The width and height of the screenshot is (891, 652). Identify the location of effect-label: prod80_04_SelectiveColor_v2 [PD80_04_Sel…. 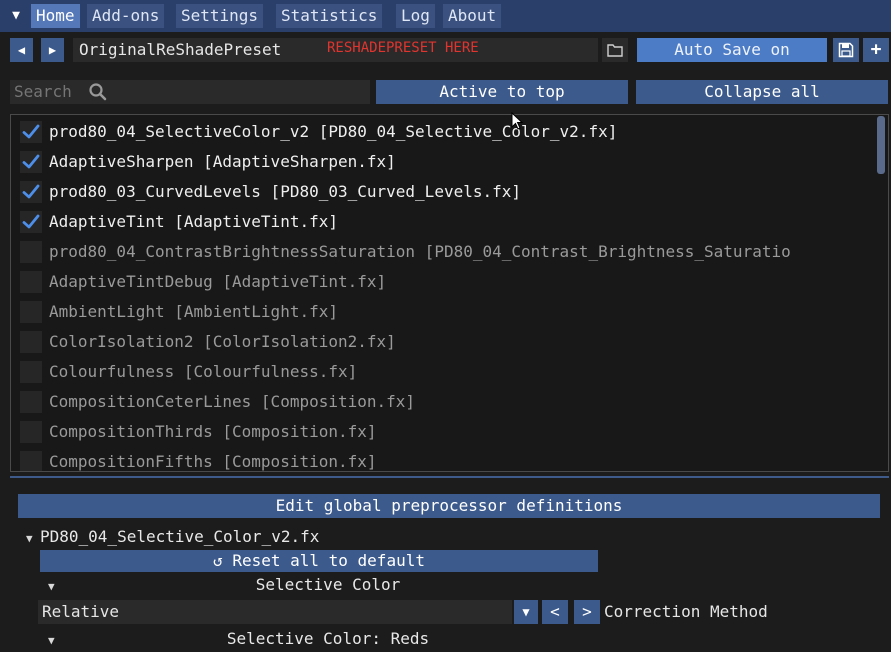
(333, 131).